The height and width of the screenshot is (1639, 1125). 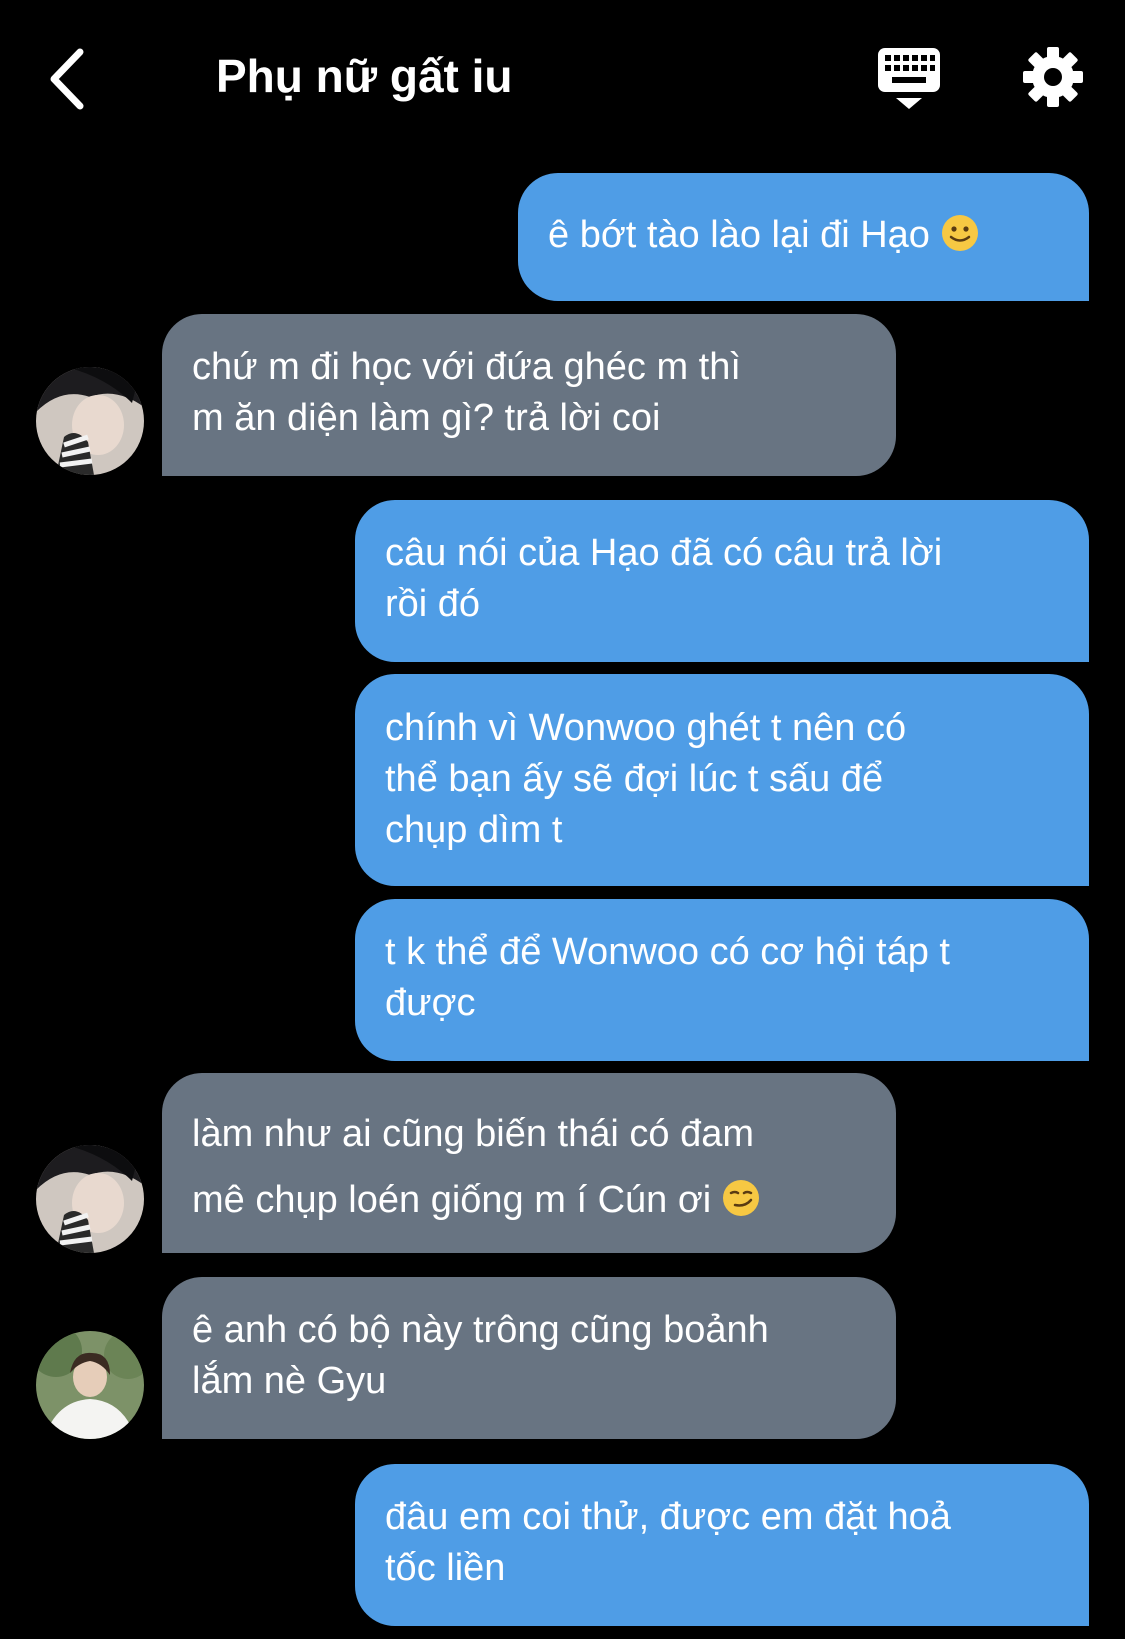 What do you see at coordinates (959, 232) in the screenshot?
I see `slightly-smiling-face-icon` at bounding box center [959, 232].